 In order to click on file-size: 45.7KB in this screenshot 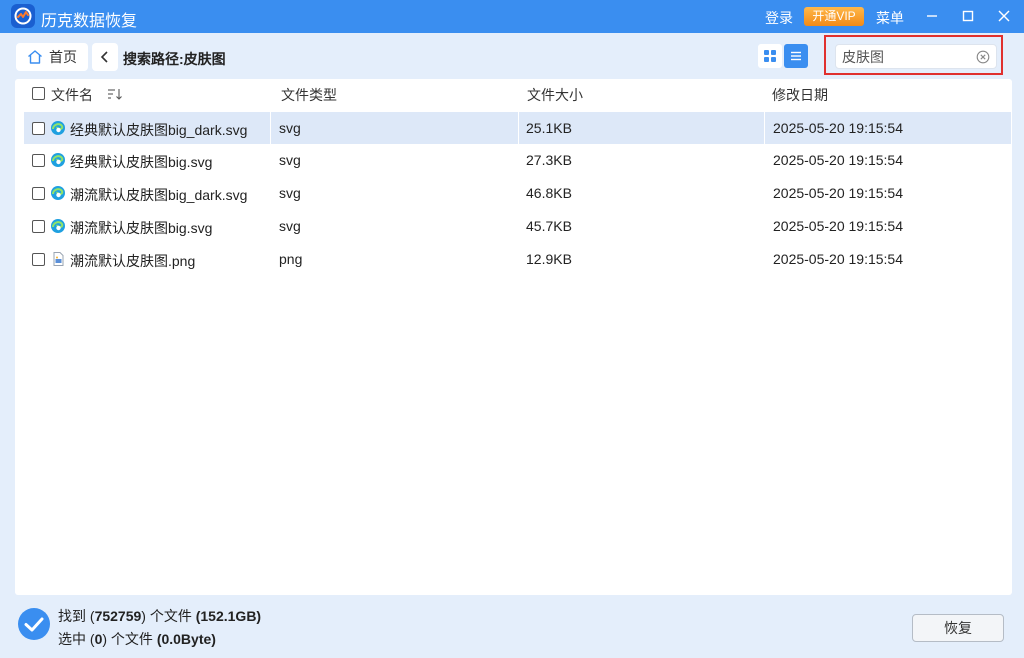, I will do `click(549, 226)`.